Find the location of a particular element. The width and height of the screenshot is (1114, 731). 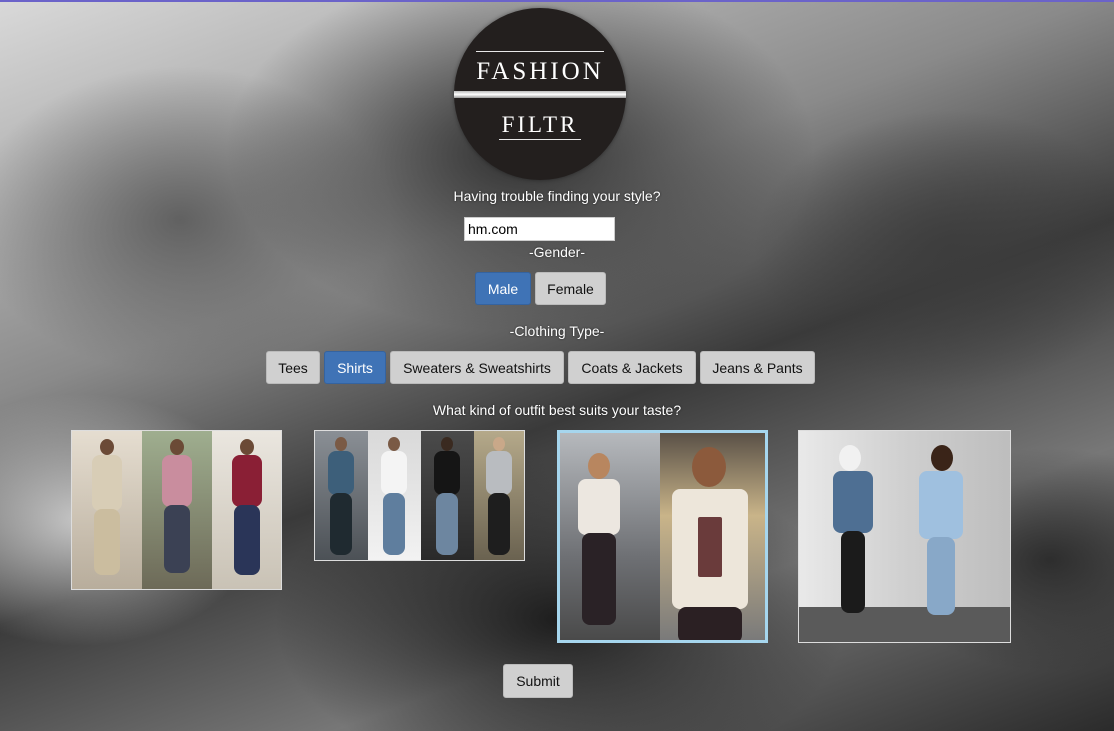

logo-word-filtr: FILTR is located at coordinates (540, 124).